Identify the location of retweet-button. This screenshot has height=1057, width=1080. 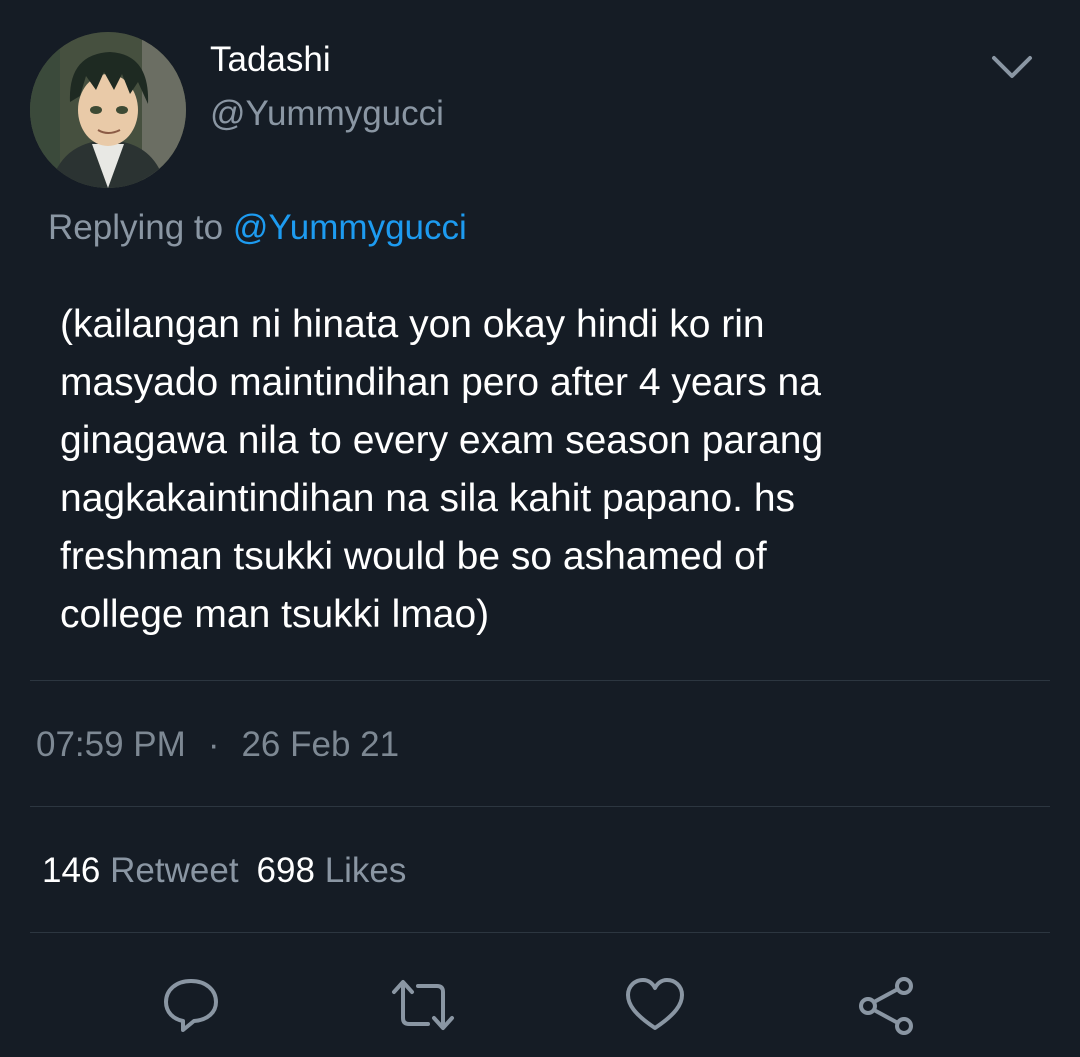
(423, 1005).